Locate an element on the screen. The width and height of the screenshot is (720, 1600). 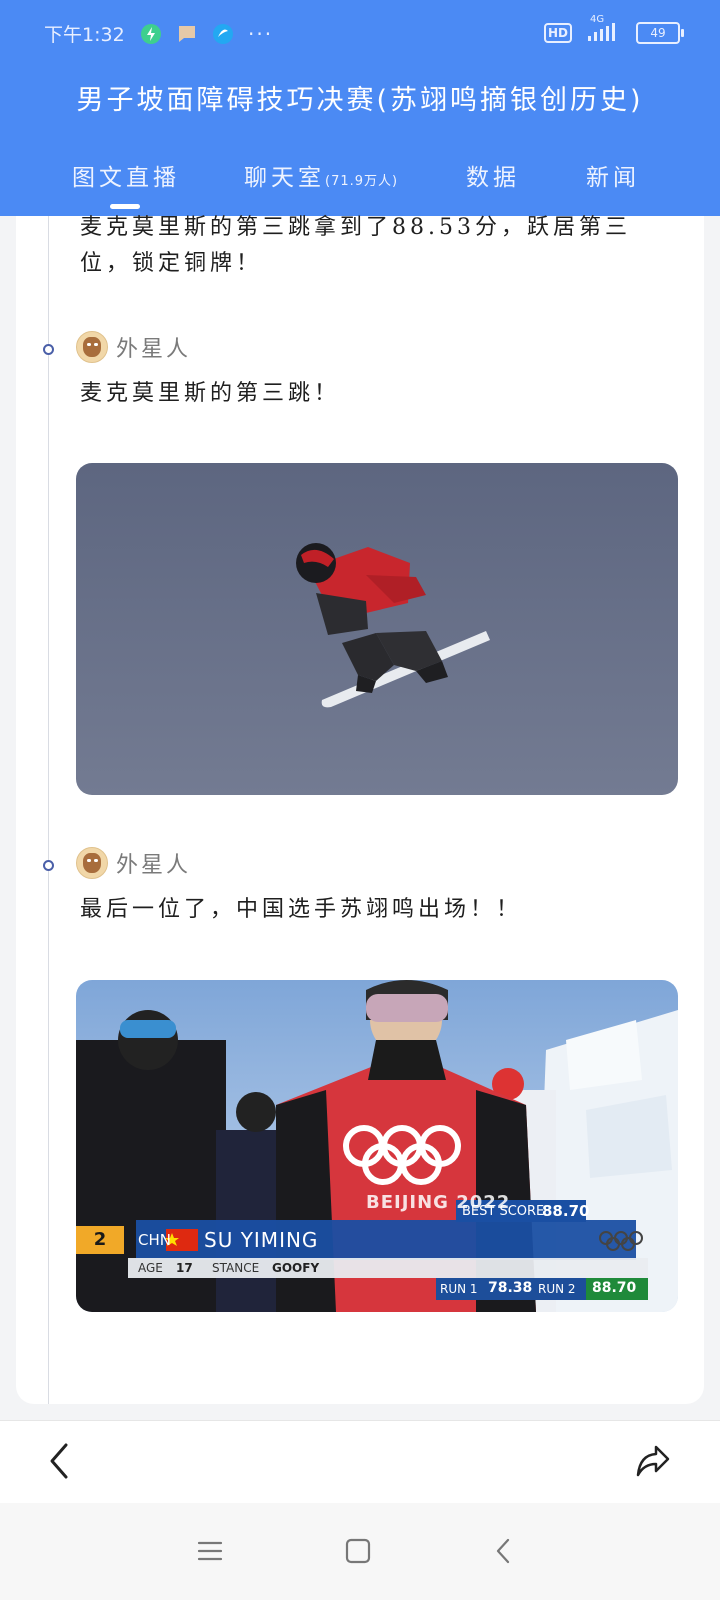
hd-icon: HD is located at coordinates (557, 33).